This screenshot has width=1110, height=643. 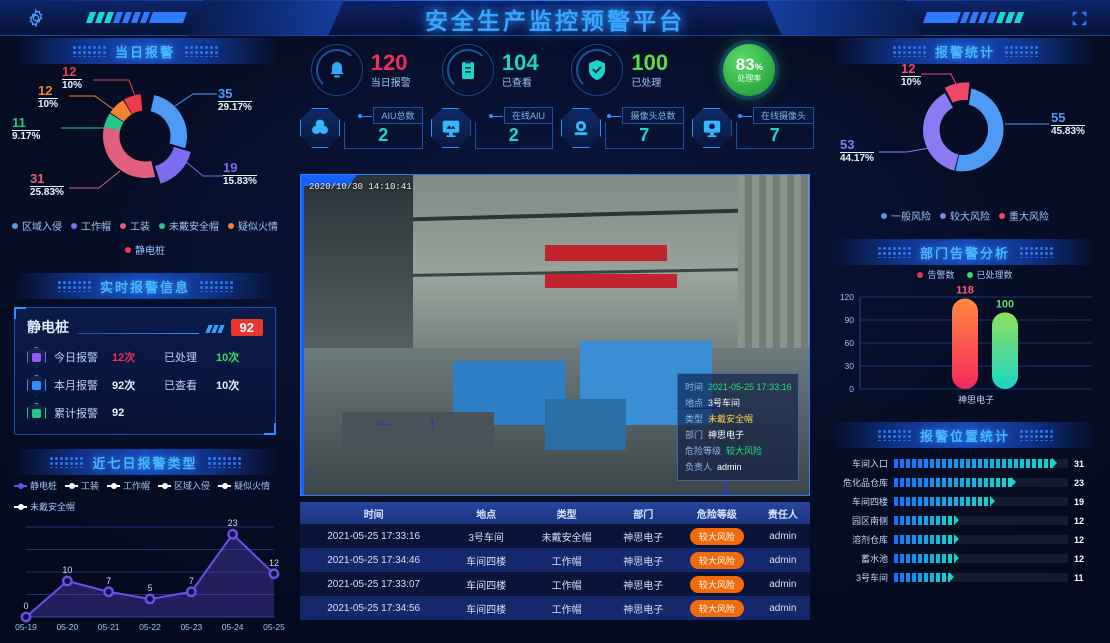 What do you see at coordinates (225, 485) in the screenshot?
I see `legend-line-marker` at bounding box center [225, 485].